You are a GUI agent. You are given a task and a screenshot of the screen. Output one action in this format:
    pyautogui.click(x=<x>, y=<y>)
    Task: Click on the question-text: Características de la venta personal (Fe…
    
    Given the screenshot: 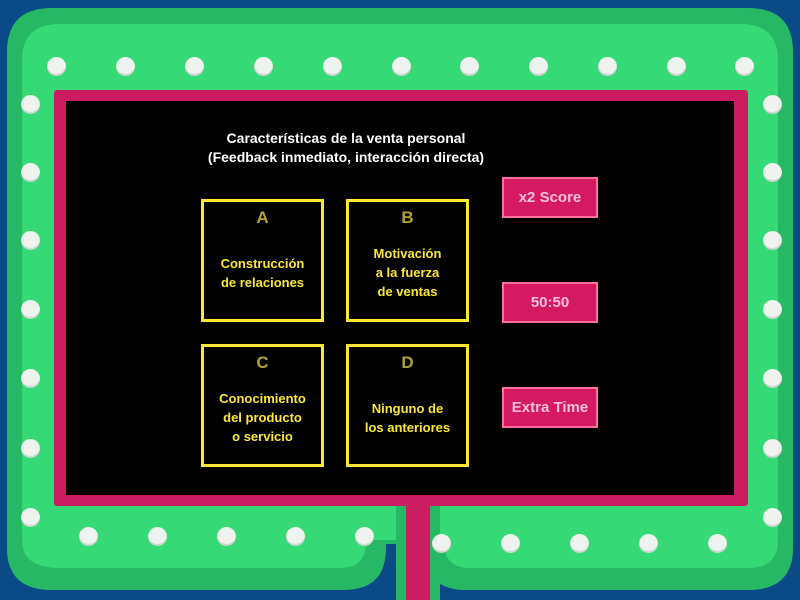 What is the action you would take?
    pyautogui.click(x=346, y=148)
    